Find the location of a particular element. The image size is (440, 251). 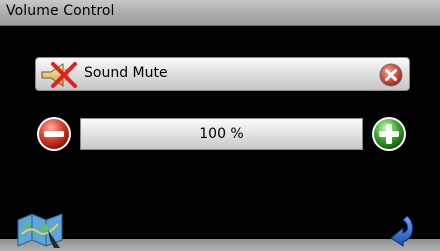

bottom-bar is located at coordinates (220, 245).